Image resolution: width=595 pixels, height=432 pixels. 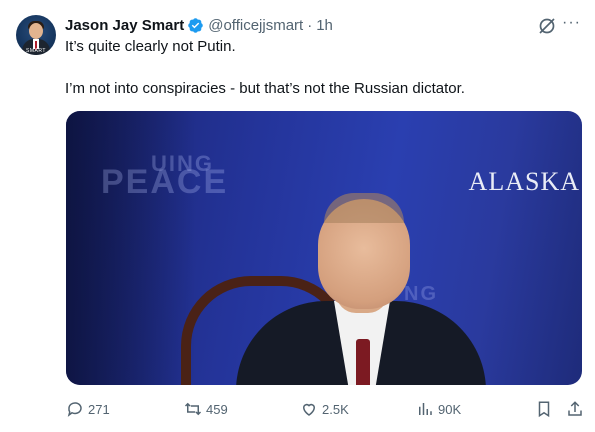 I want to click on backdrop-text-2: PEACE, so click(x=165, y=182).